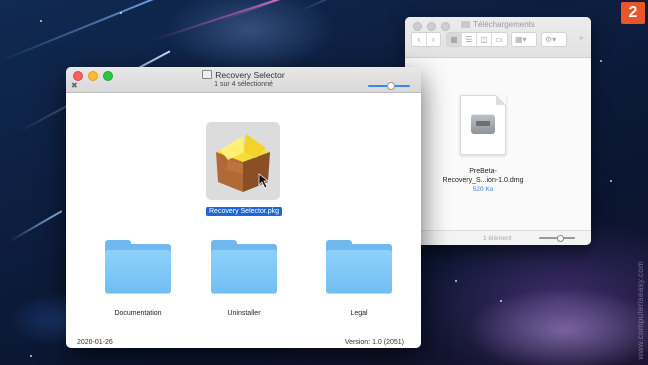 This screenshot has width=648, height=365. I want to click on step-number-badge: 2, so click(633, 13).